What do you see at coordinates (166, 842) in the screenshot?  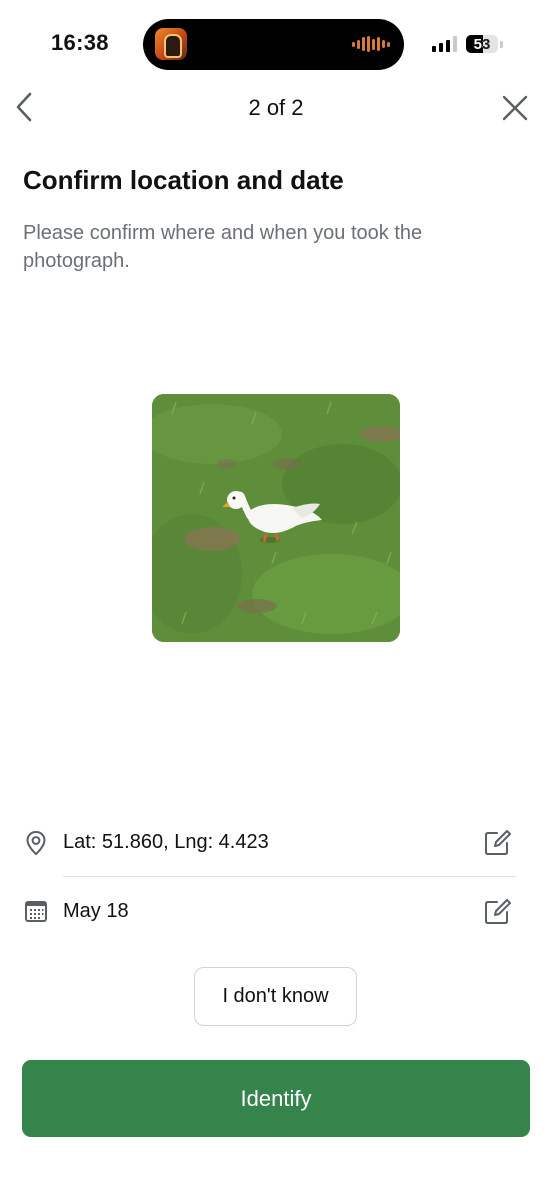 I see `location-coordinates: Lat: 51.860, Lng: 4.423` at bounding box center [166, 842].